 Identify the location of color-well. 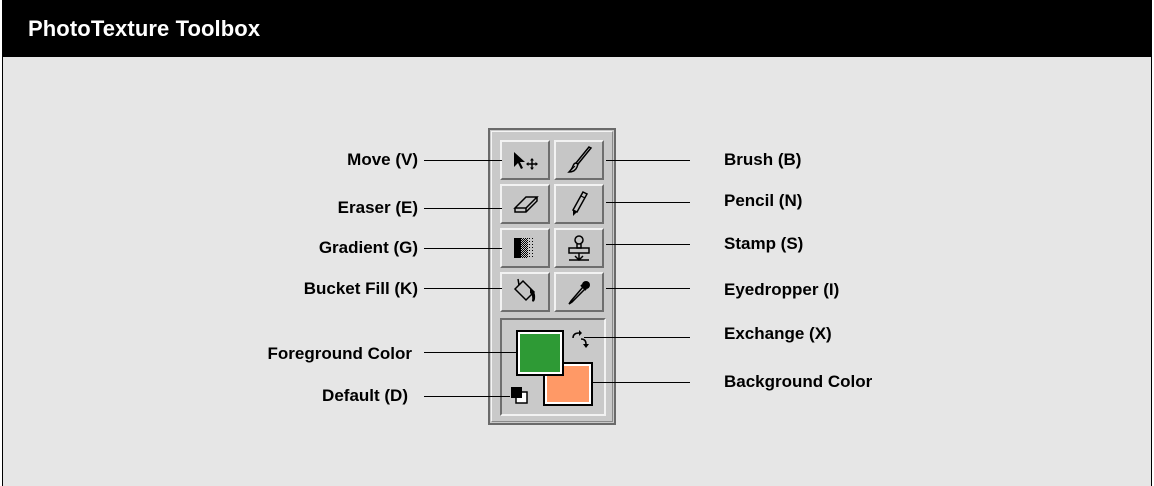
(553, 367).